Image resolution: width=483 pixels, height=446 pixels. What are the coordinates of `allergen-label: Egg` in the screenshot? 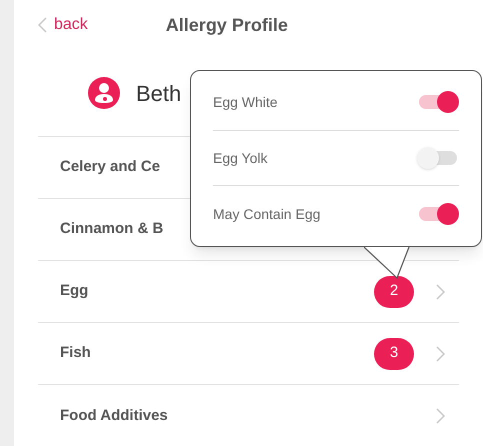 It's located at (74, 291).